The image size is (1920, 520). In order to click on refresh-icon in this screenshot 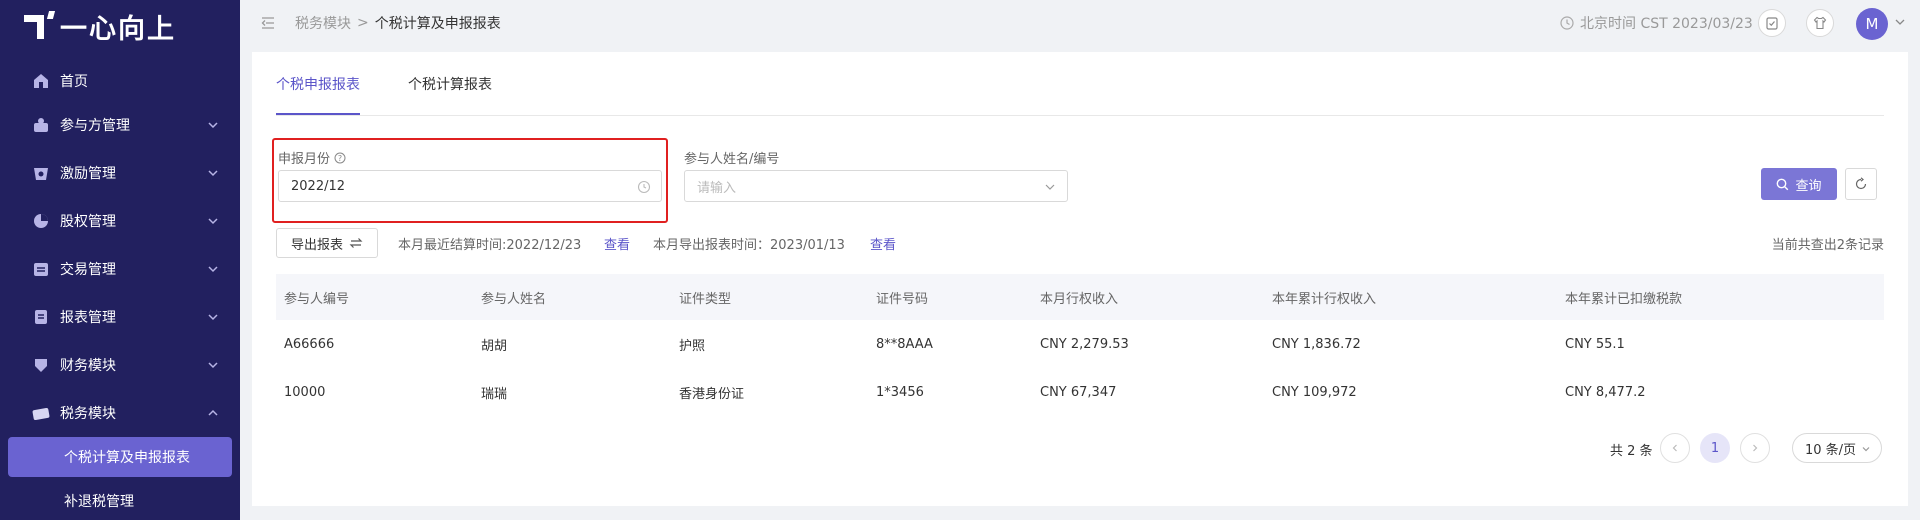, I will do `click(1861, 183)`.